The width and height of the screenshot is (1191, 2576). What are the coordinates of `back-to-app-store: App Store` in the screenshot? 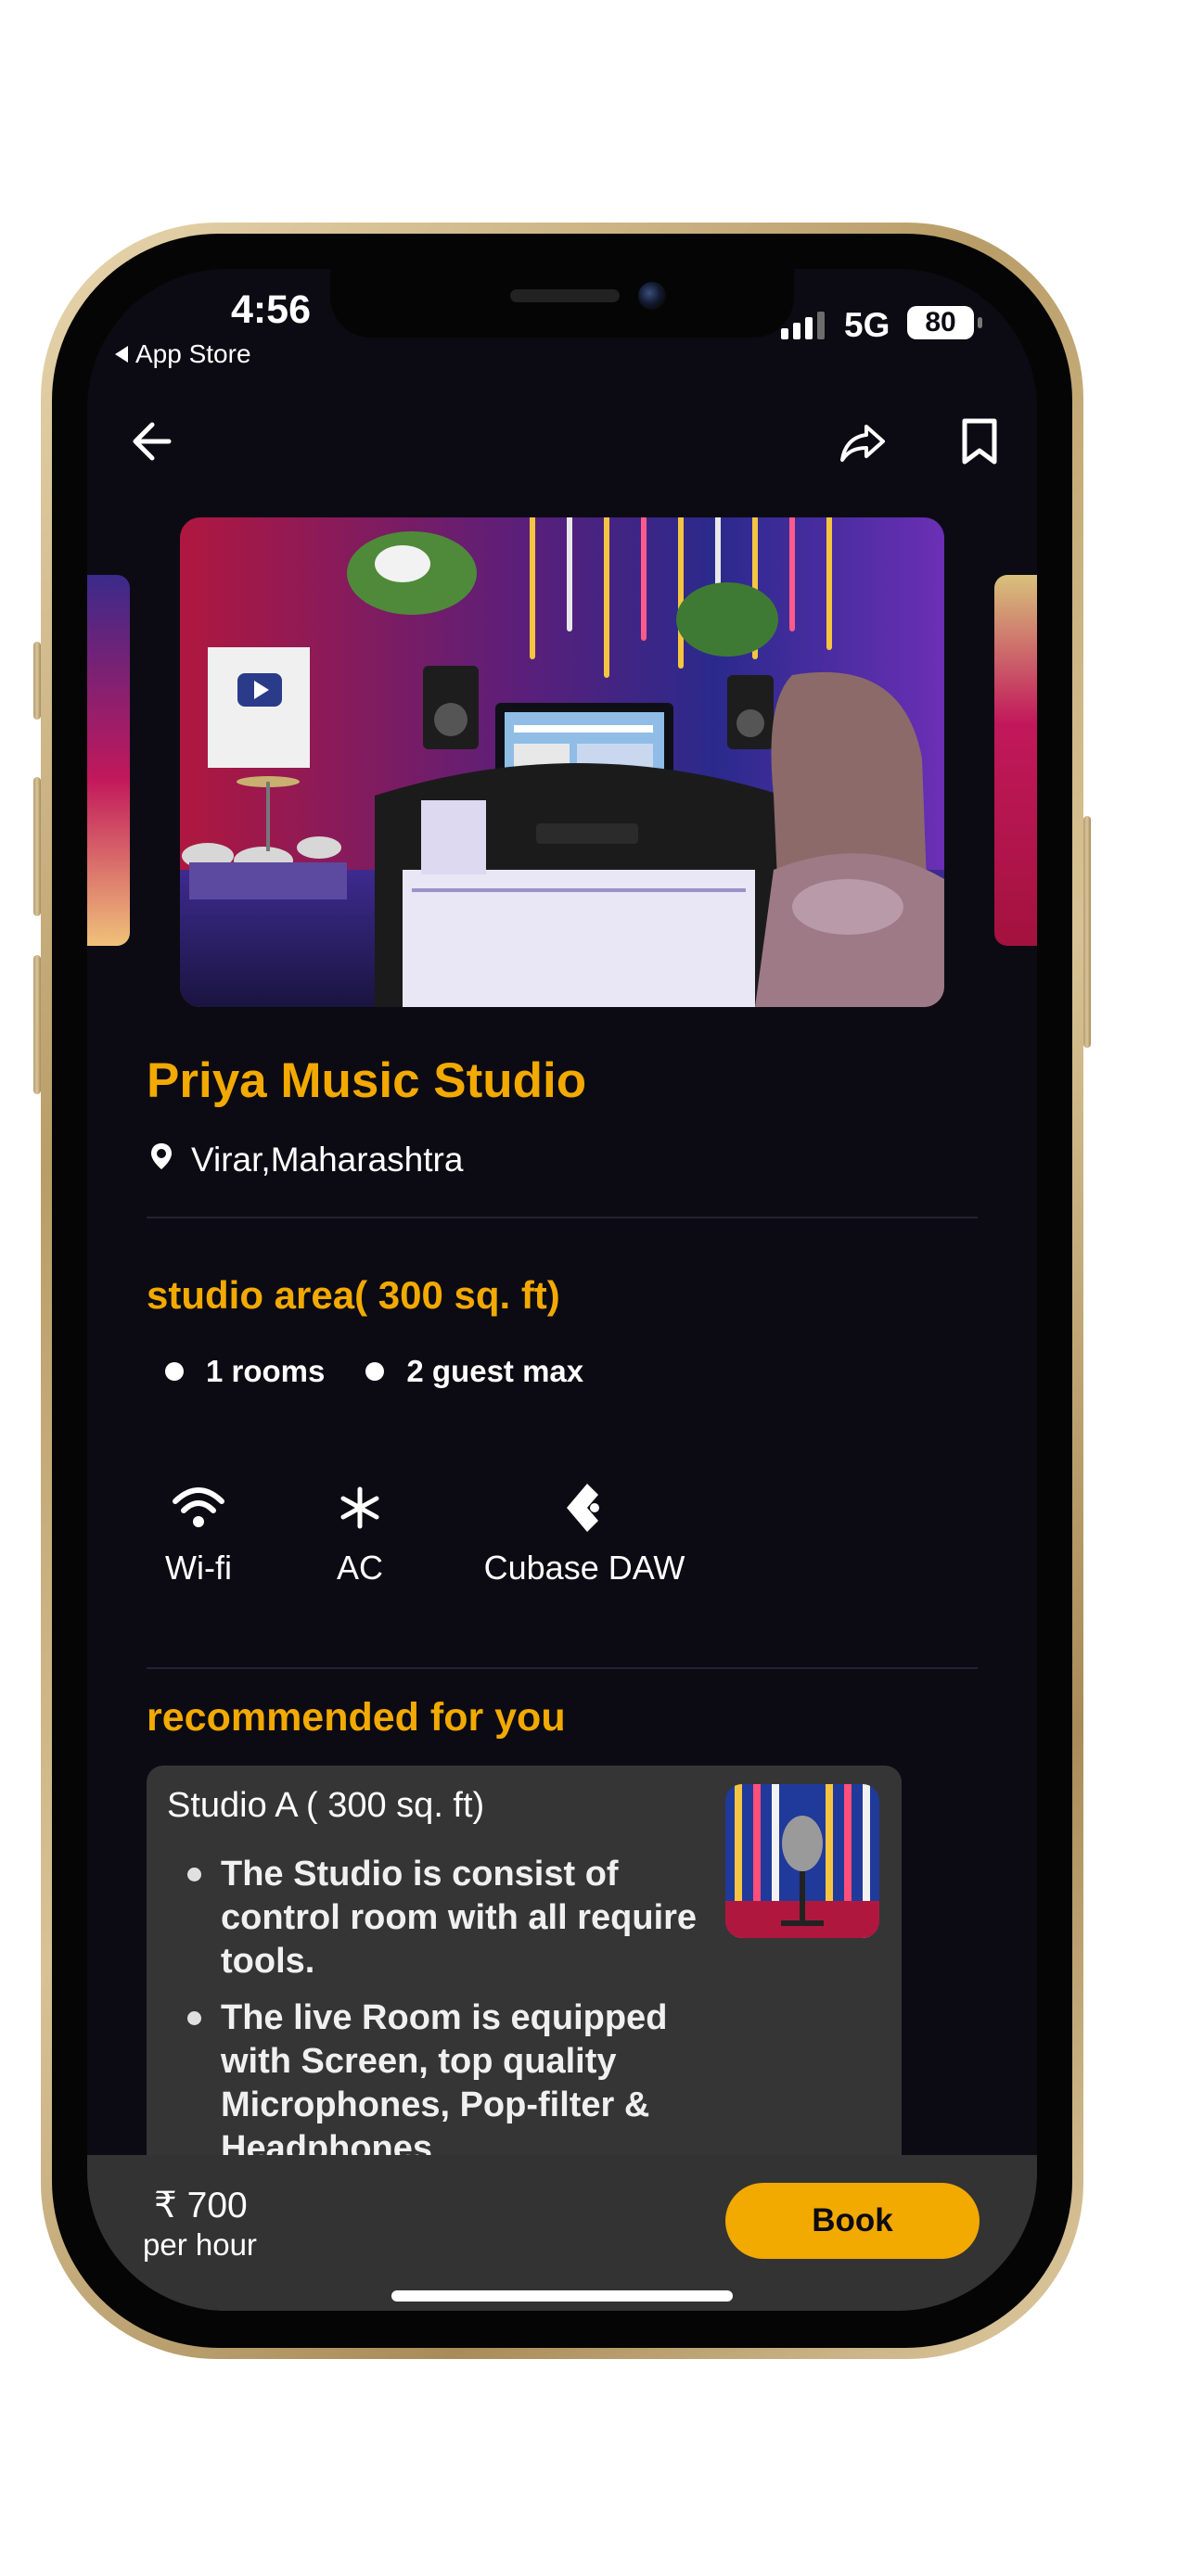 It's located at (183, 354).